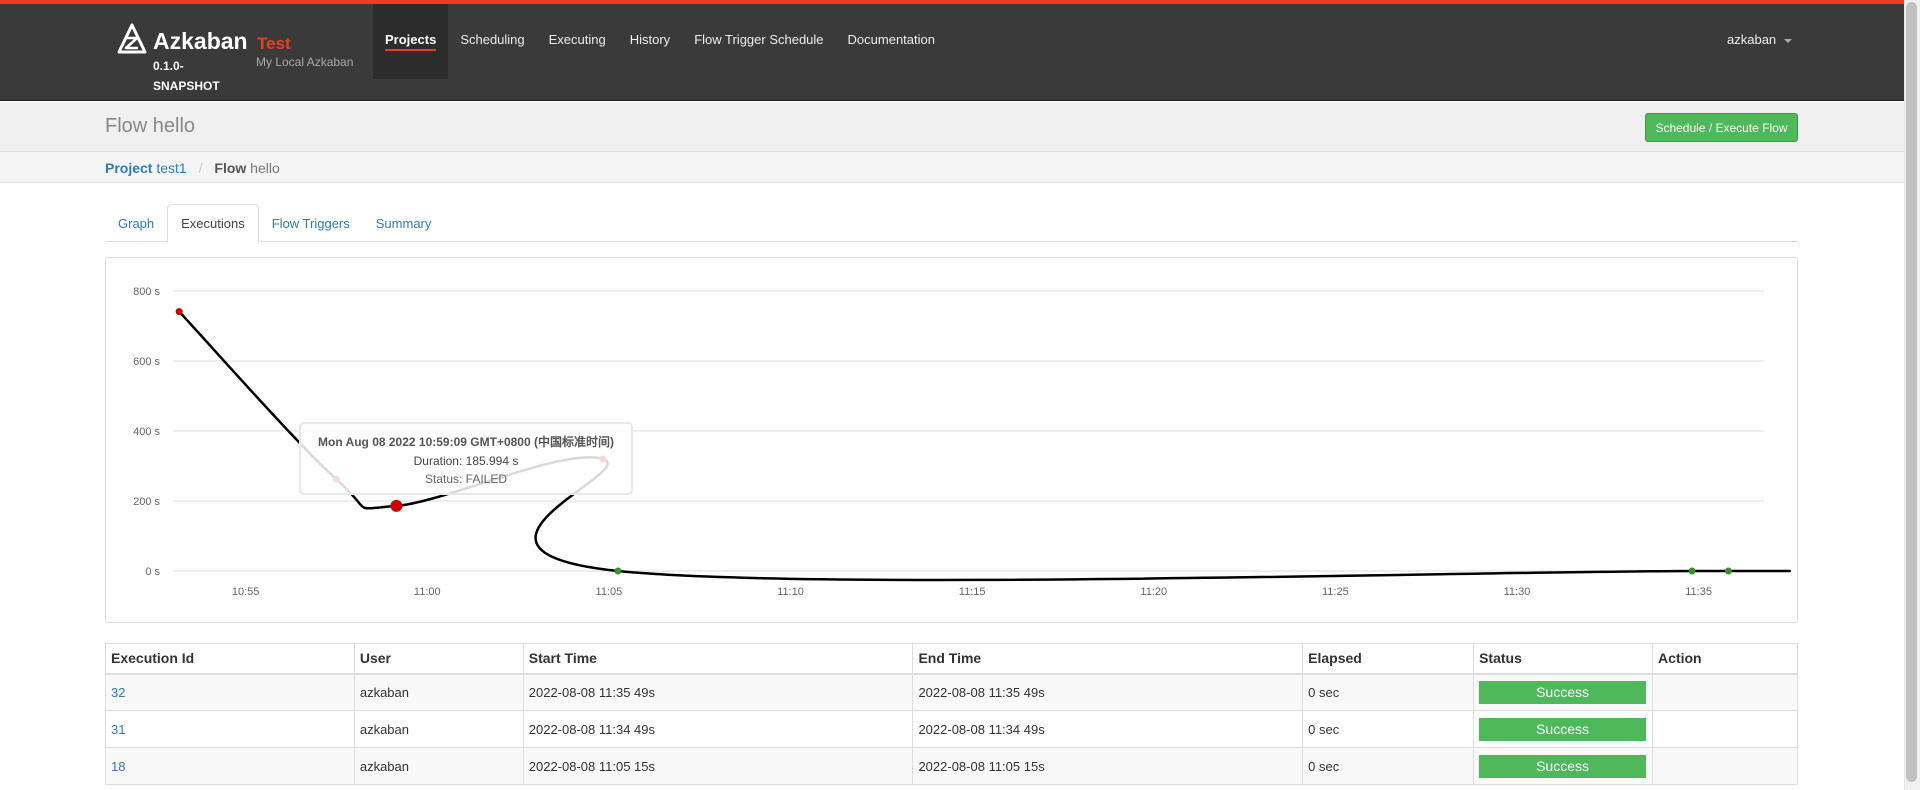  What do you see at coordinates (1725, 659) in the screenshot?
I see `column-header: Action` at bounding box center [1725, 659].